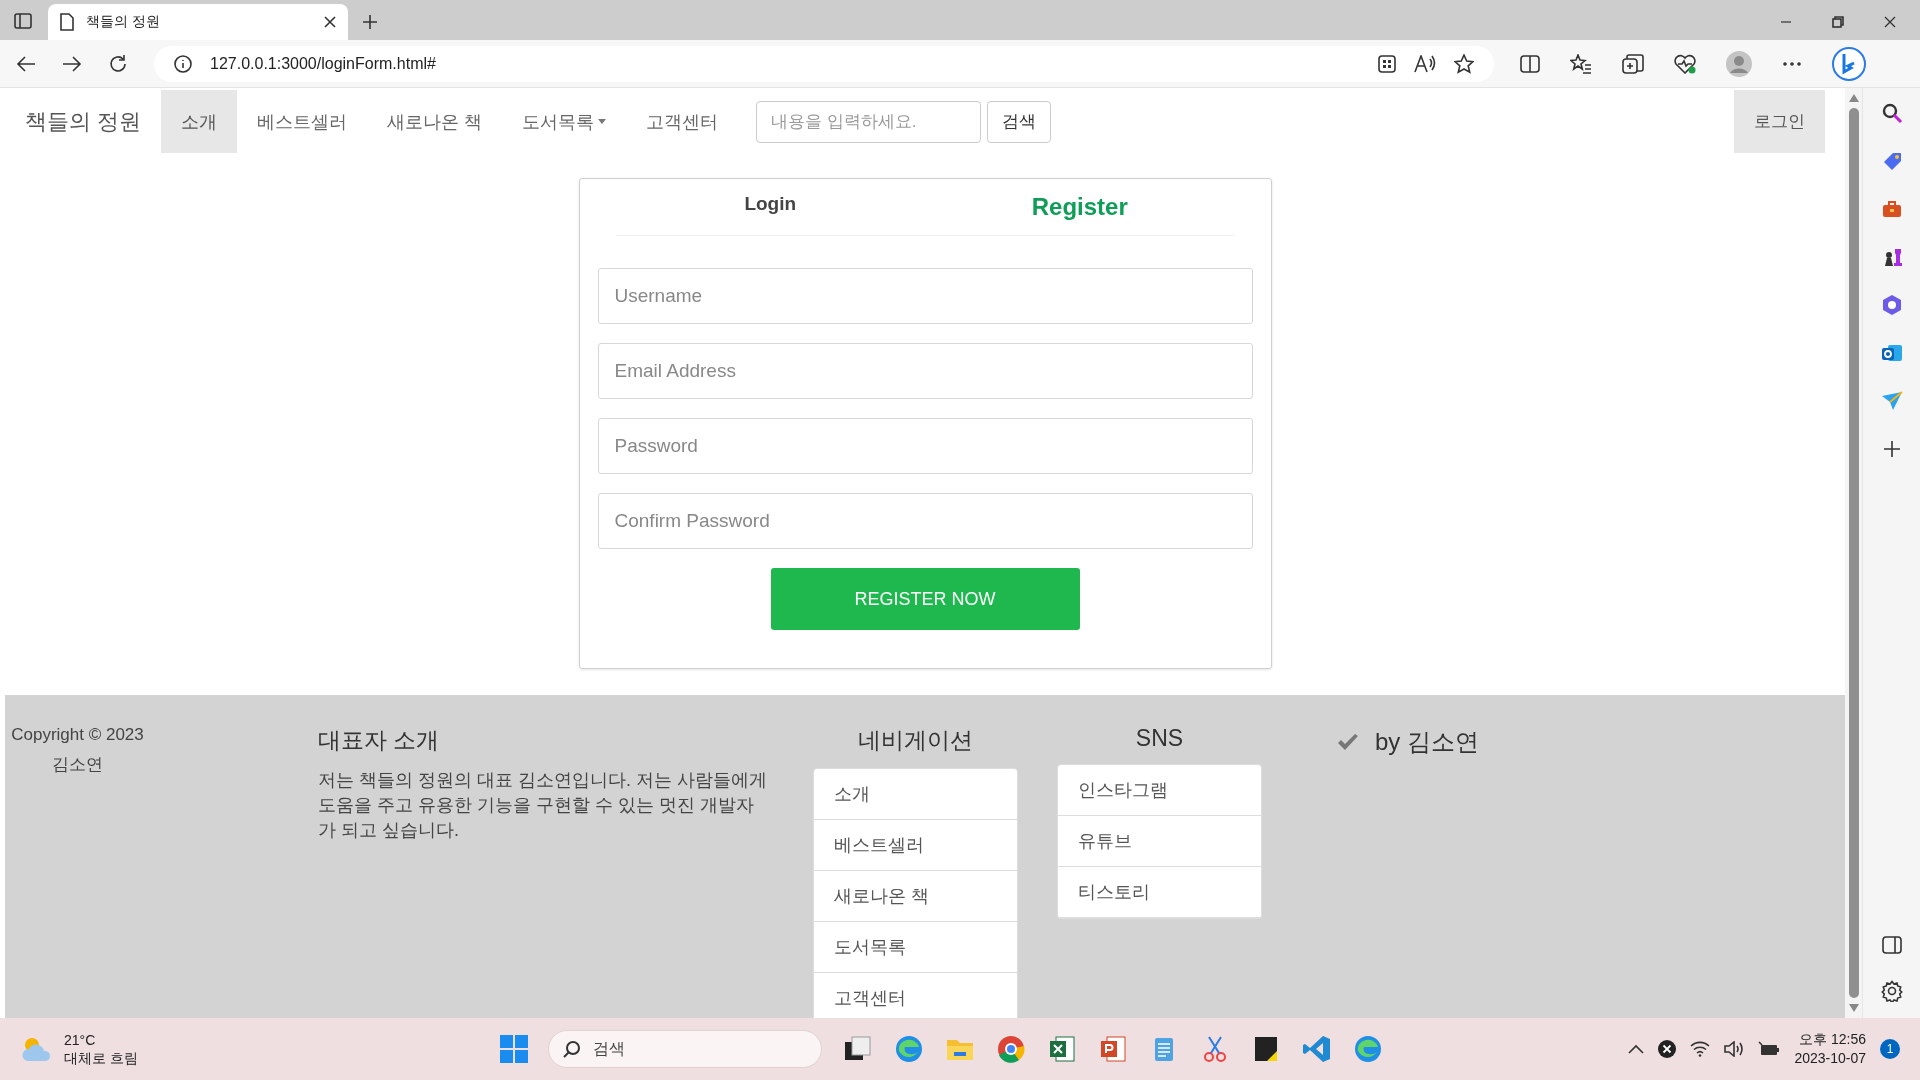 Image resolution: width=1920 pixels, height=1080 pixels. Describe the element at coordinates (1011, 1049) in the screenshot. I see `chrome-icon` at that location.